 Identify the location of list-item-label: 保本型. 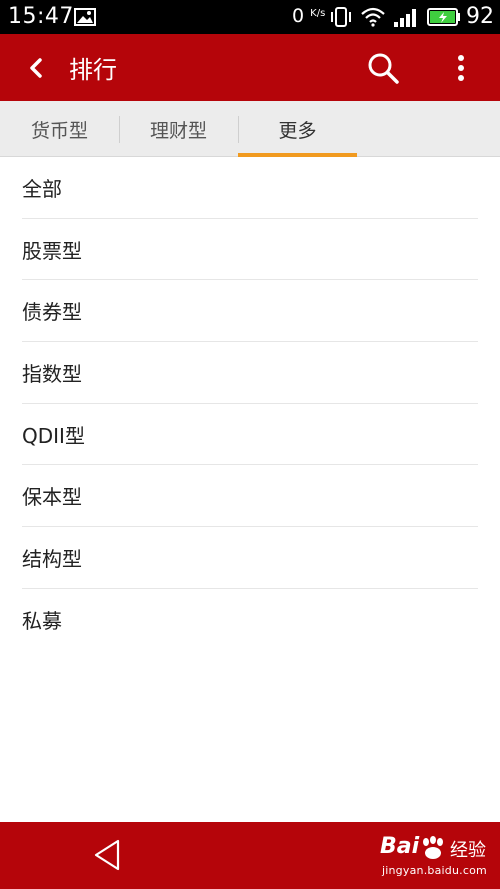
(52, 497).